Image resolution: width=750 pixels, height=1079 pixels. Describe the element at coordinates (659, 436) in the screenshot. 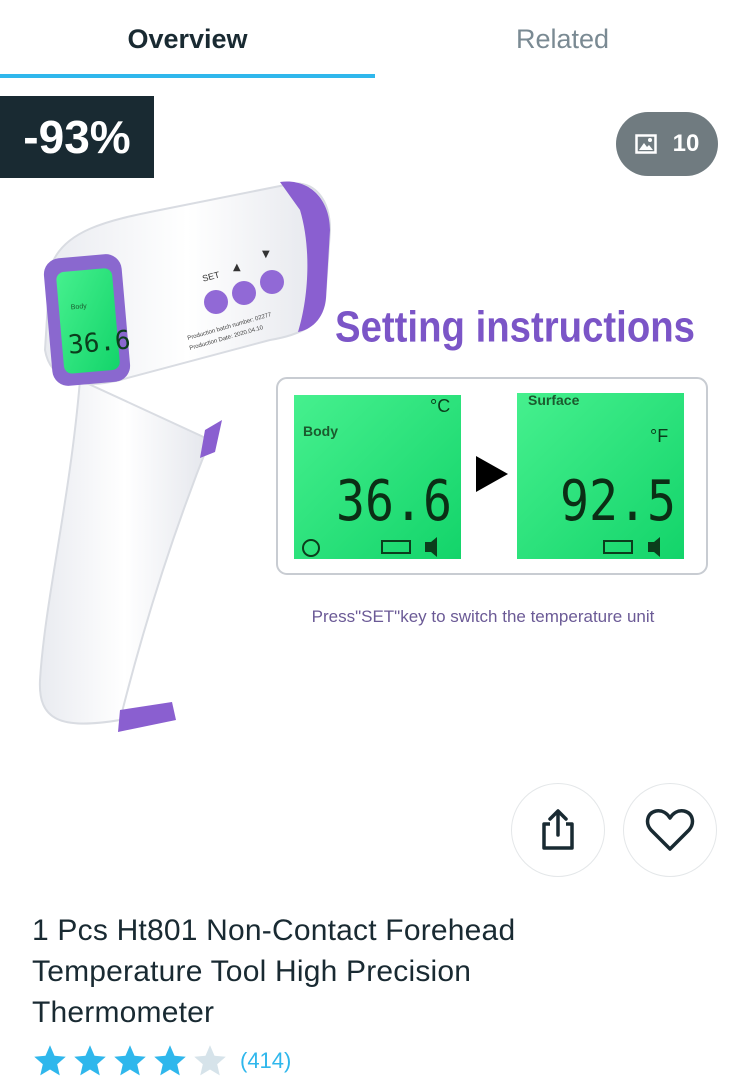

I see `svg-text: °F` at that location.